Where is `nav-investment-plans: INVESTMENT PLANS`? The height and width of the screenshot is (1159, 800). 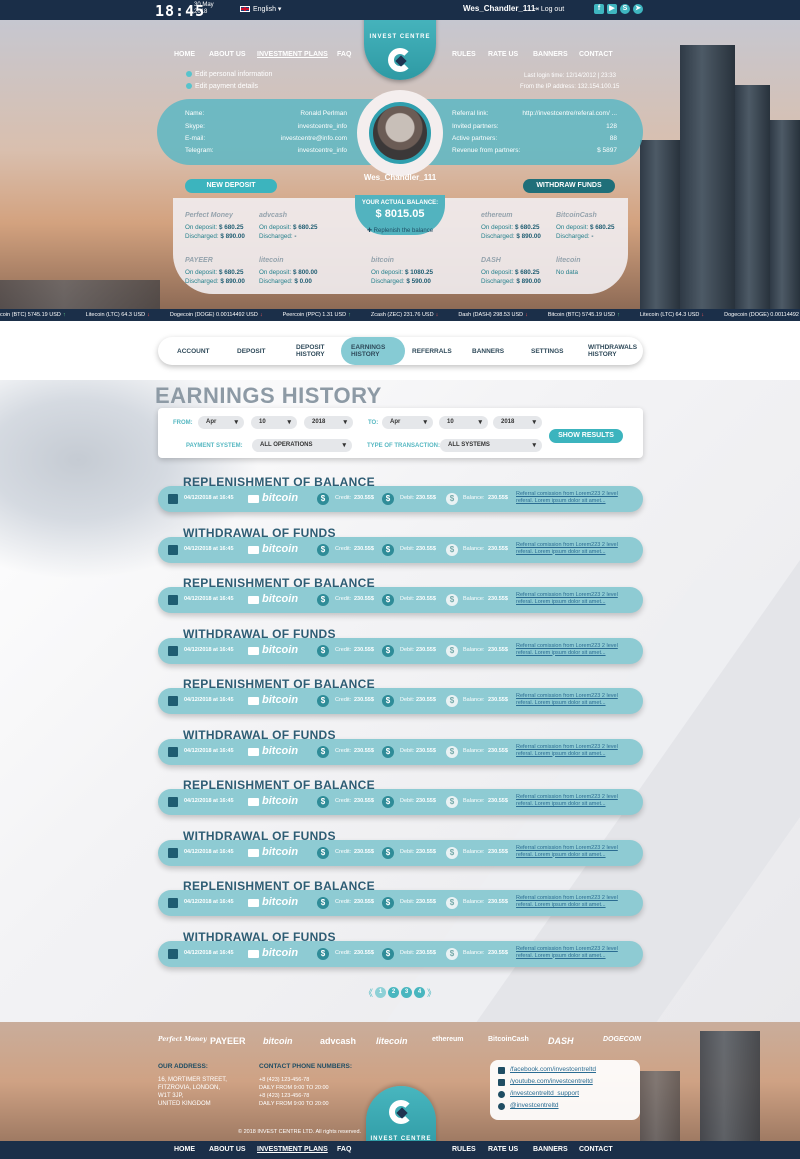 nav-investment-plans: INVESTMENT PLANS is located at coordinates (292, 54).